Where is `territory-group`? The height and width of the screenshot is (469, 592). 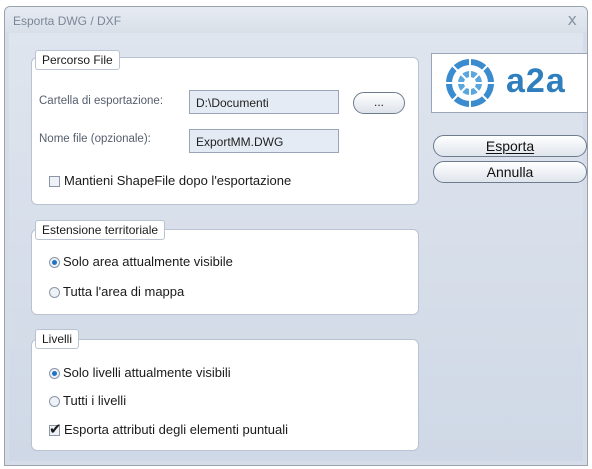 territory-group is located at coordinates (225, 272).